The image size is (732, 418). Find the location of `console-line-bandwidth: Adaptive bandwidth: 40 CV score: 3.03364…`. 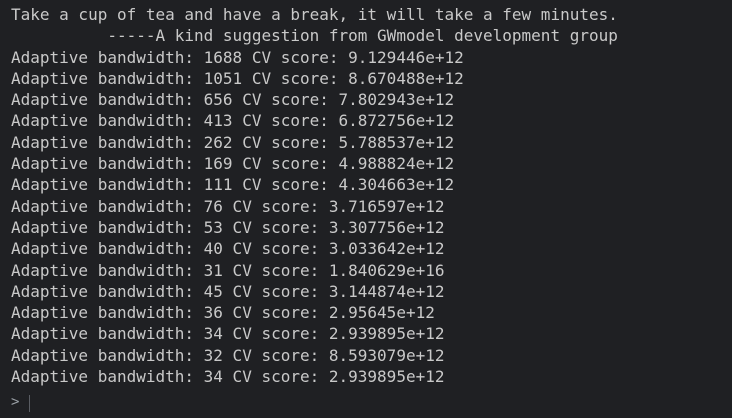

console-line-bandwidth: Adaptive bandwidth: 40 CV score: 3.03364… is located at coordinates (228, 249).